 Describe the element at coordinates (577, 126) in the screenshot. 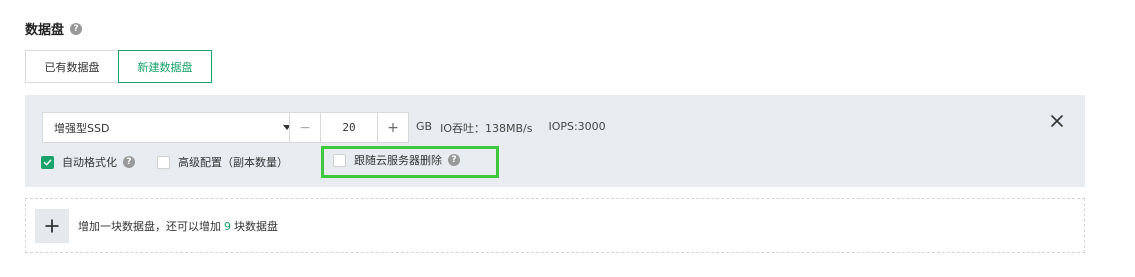

I see `iops-value: IOPS:3000` at that location.